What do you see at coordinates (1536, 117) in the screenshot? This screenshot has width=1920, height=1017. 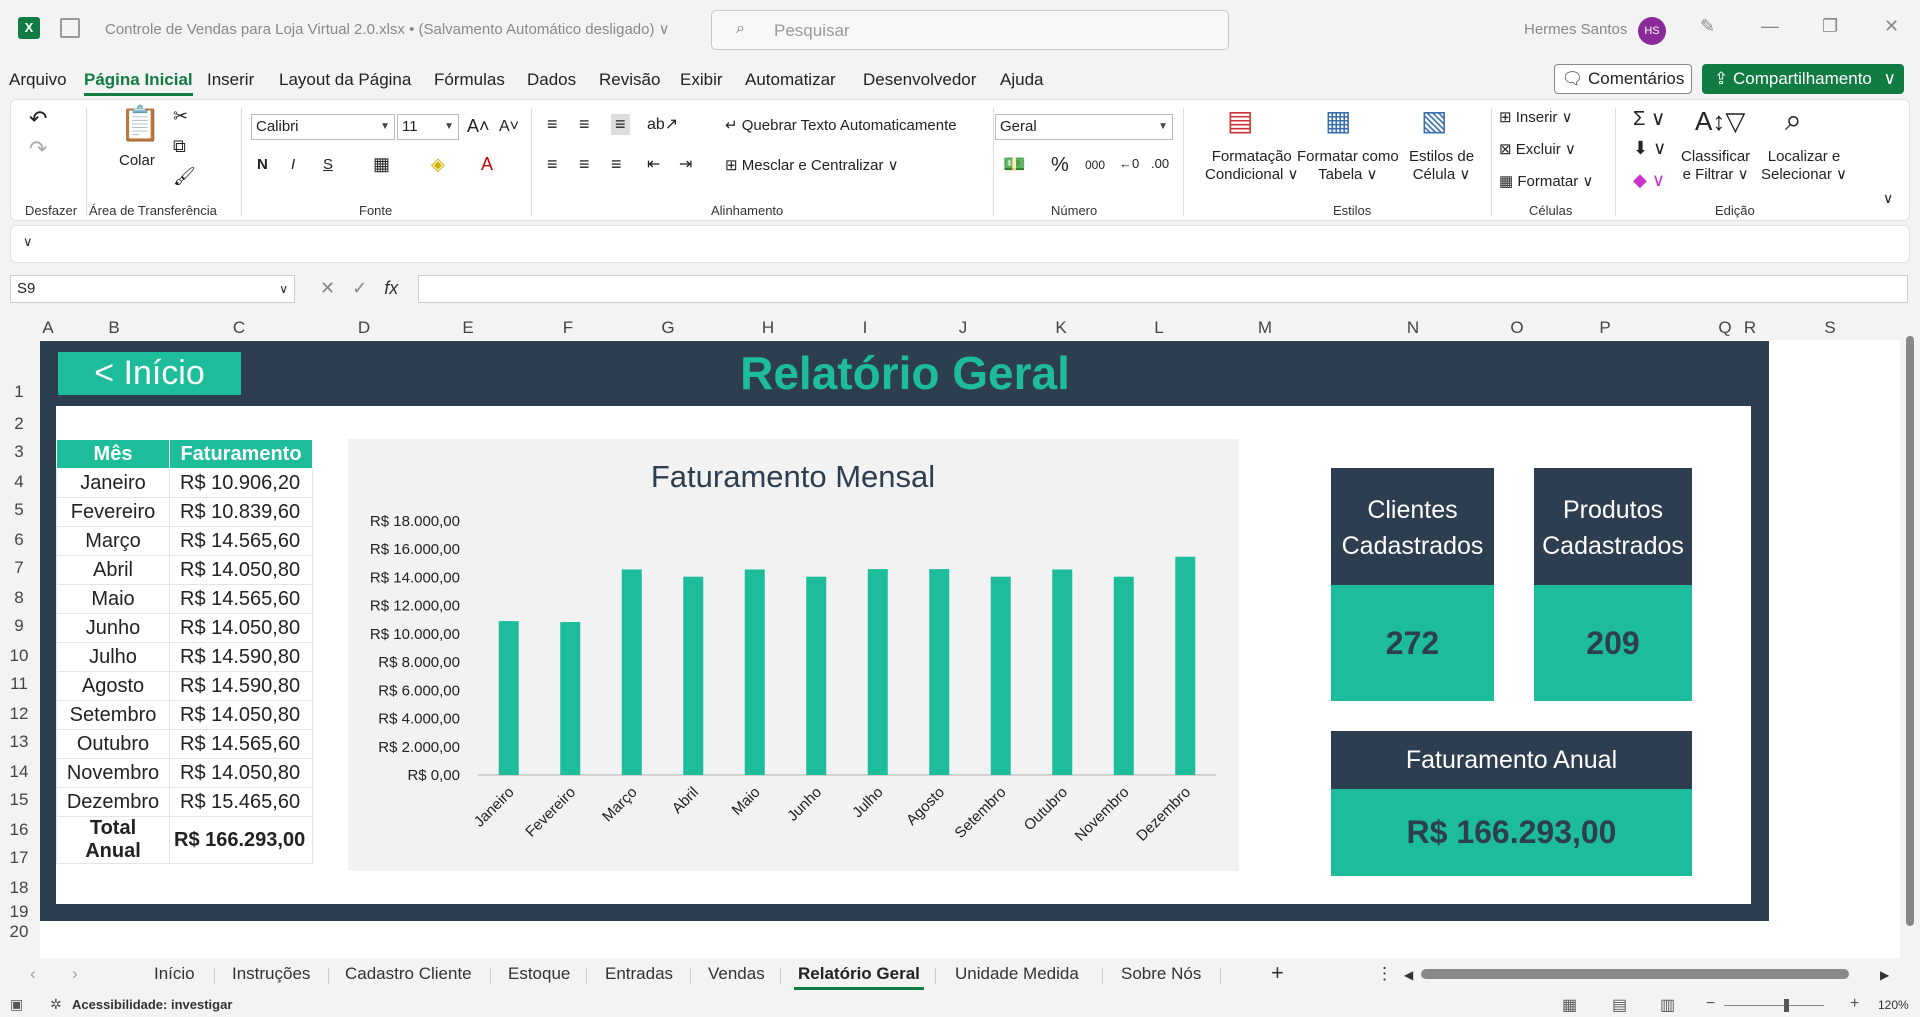 I see `insert-cells-button: ⊞ Inserir ∨` at bounding box center [1536, 117].